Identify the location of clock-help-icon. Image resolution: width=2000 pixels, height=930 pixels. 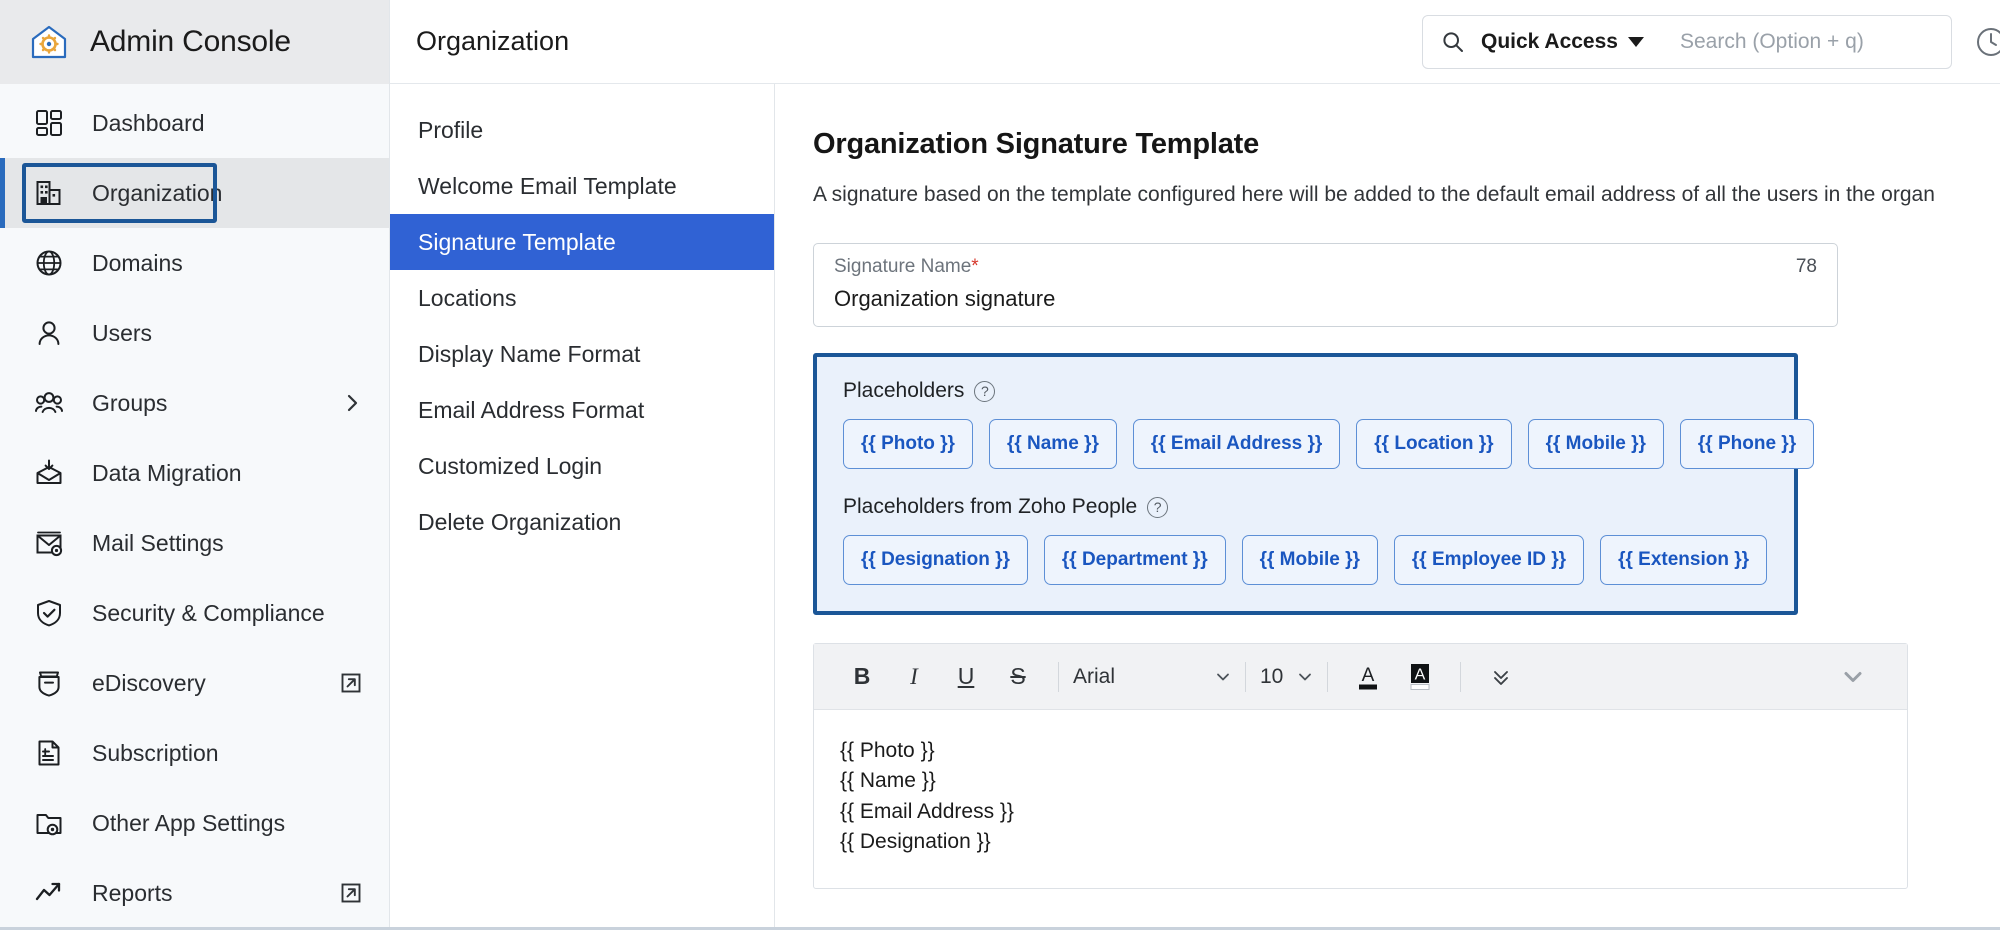
(1987, 42).